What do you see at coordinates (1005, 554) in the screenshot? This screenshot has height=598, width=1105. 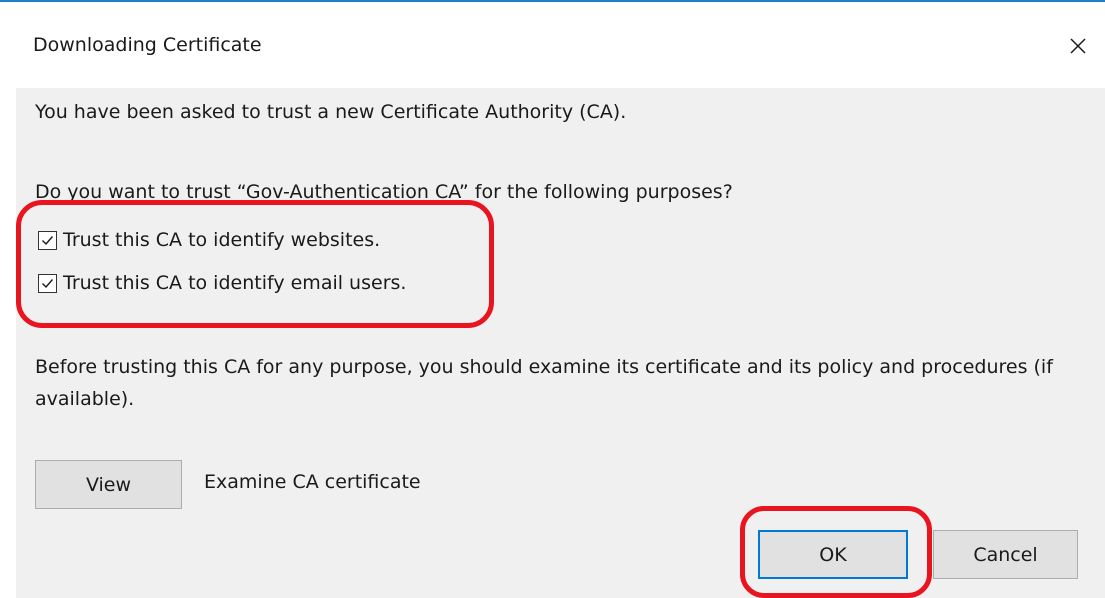 I see `cancel-button: Cancel` at bounding box center [1005, 554].